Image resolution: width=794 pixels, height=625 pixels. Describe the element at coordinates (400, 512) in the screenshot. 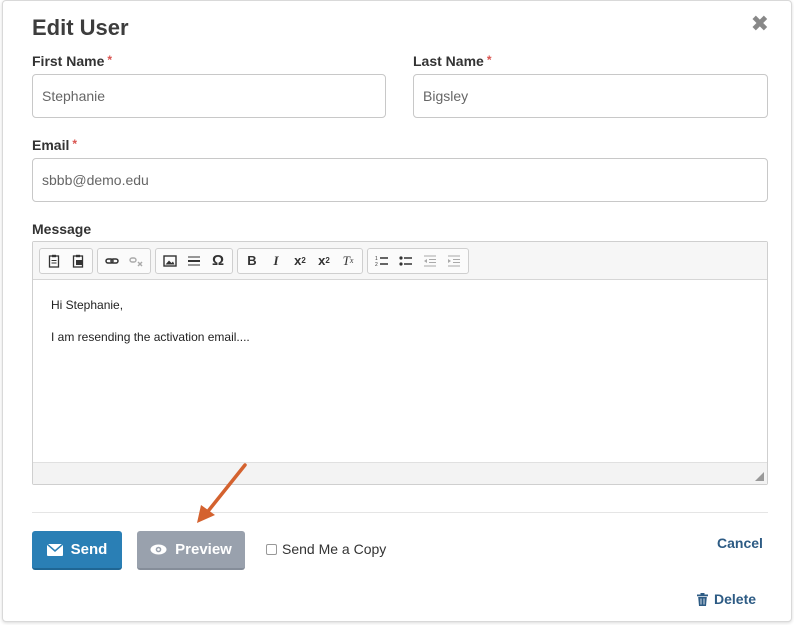

I see `divider` at that location.